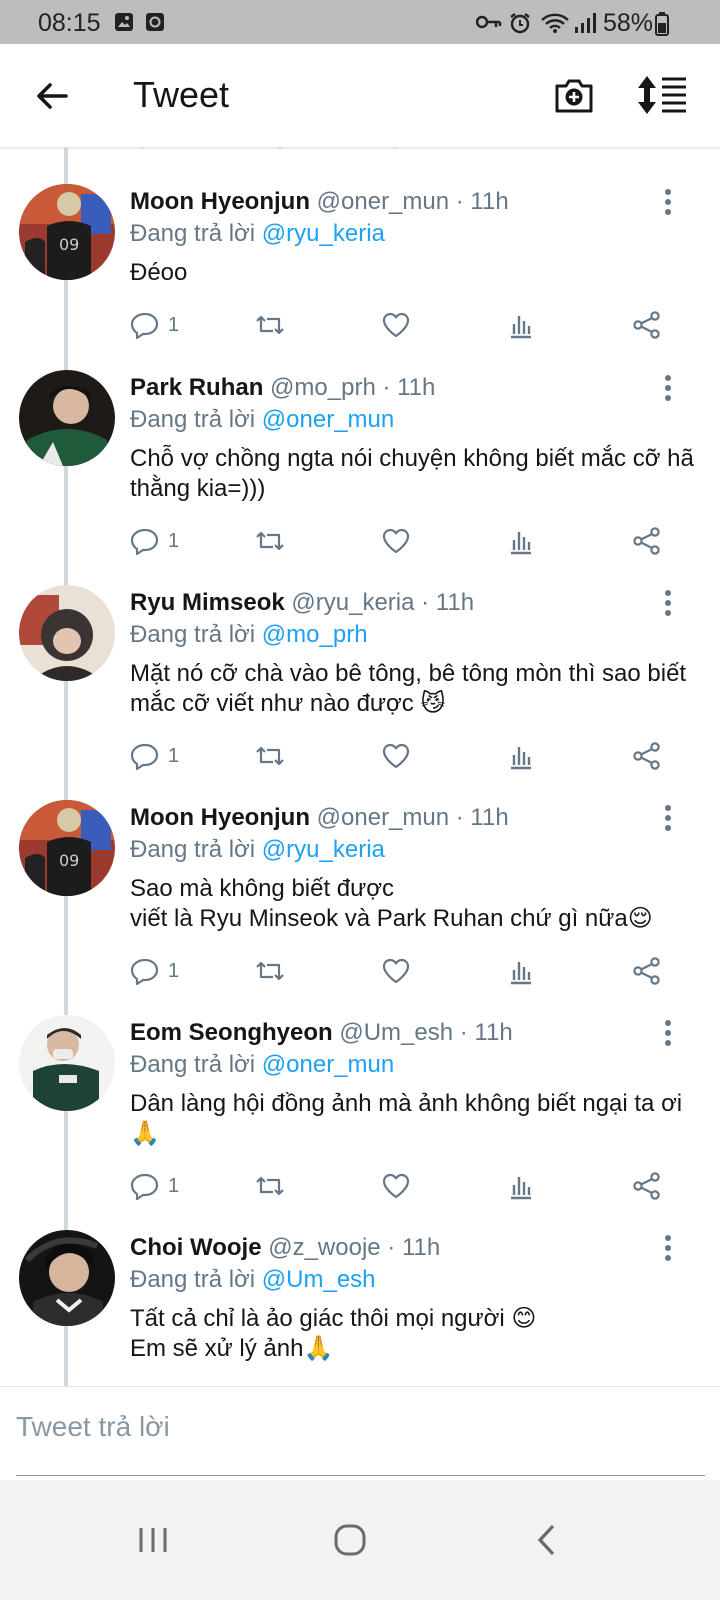 The image size is (720, 1600). What do you see at coordinates (285, 1248) in the screenshot?
I see `tweet-header: Choi Wooje @z_wooje · 11h` at bounding box center [285, 1248].